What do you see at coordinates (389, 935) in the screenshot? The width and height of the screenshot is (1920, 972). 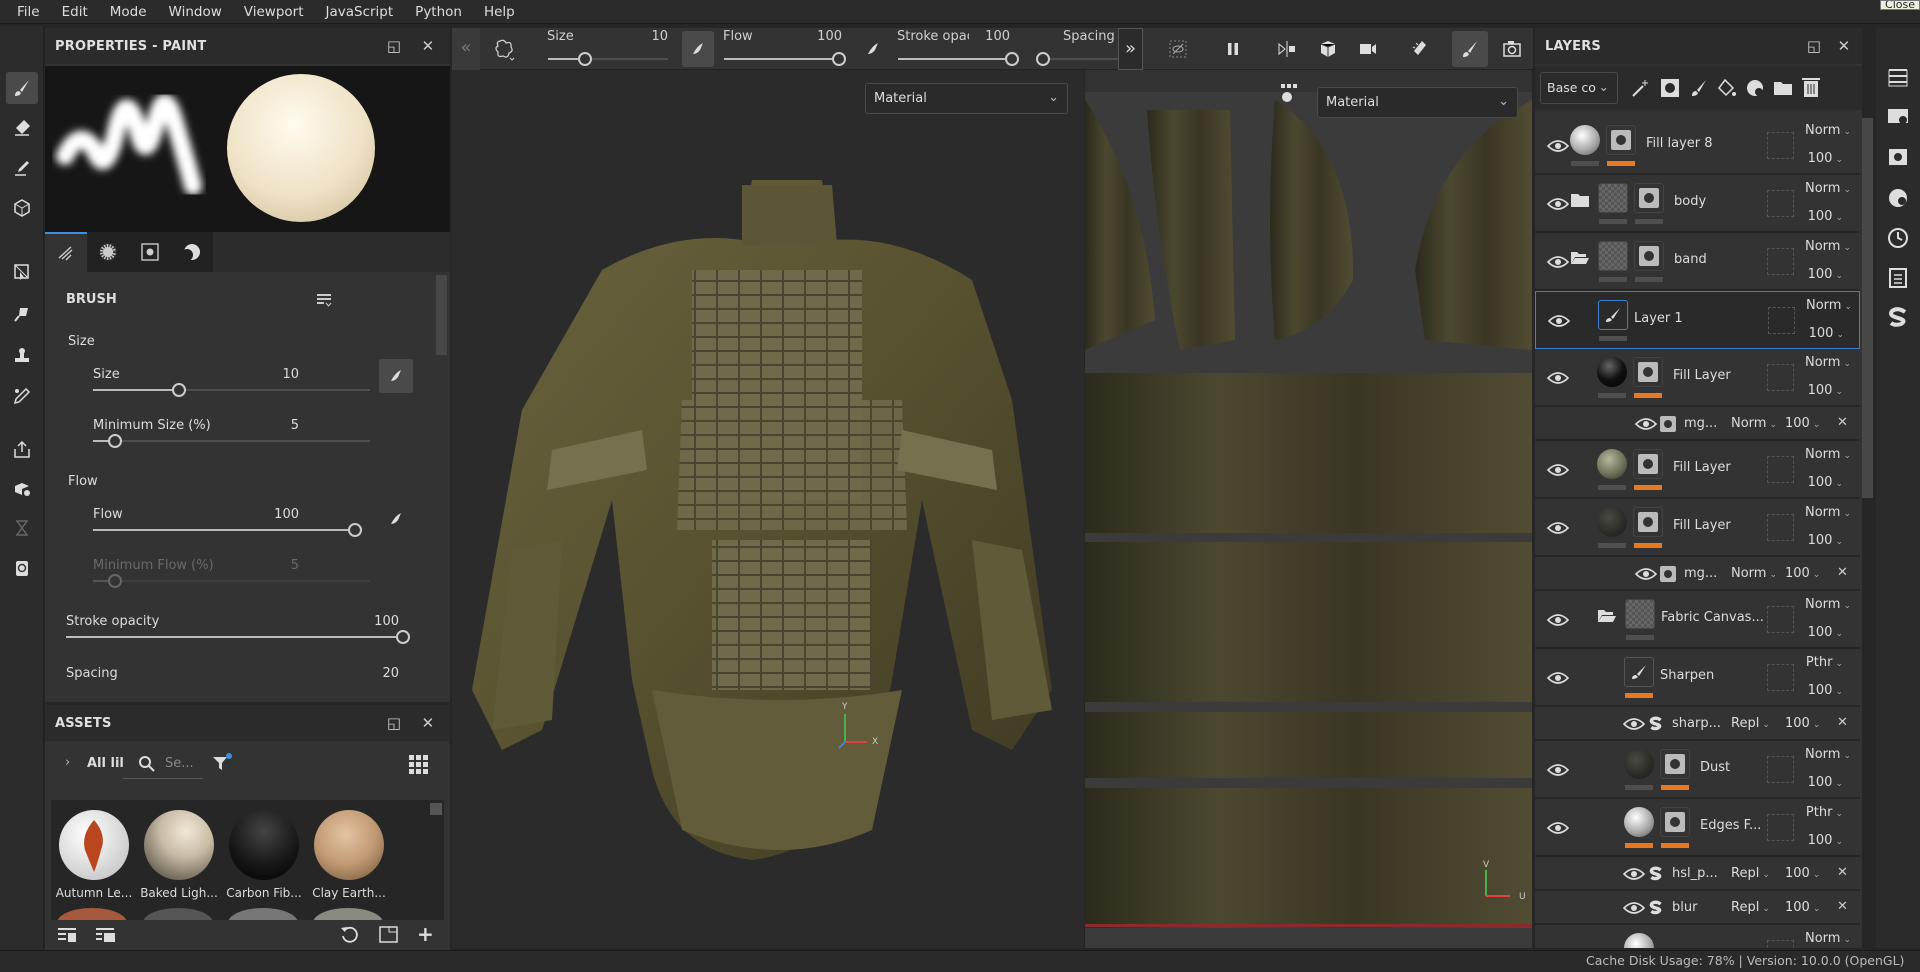 I see `new-folder-icon` at bounding box center [389, 935].